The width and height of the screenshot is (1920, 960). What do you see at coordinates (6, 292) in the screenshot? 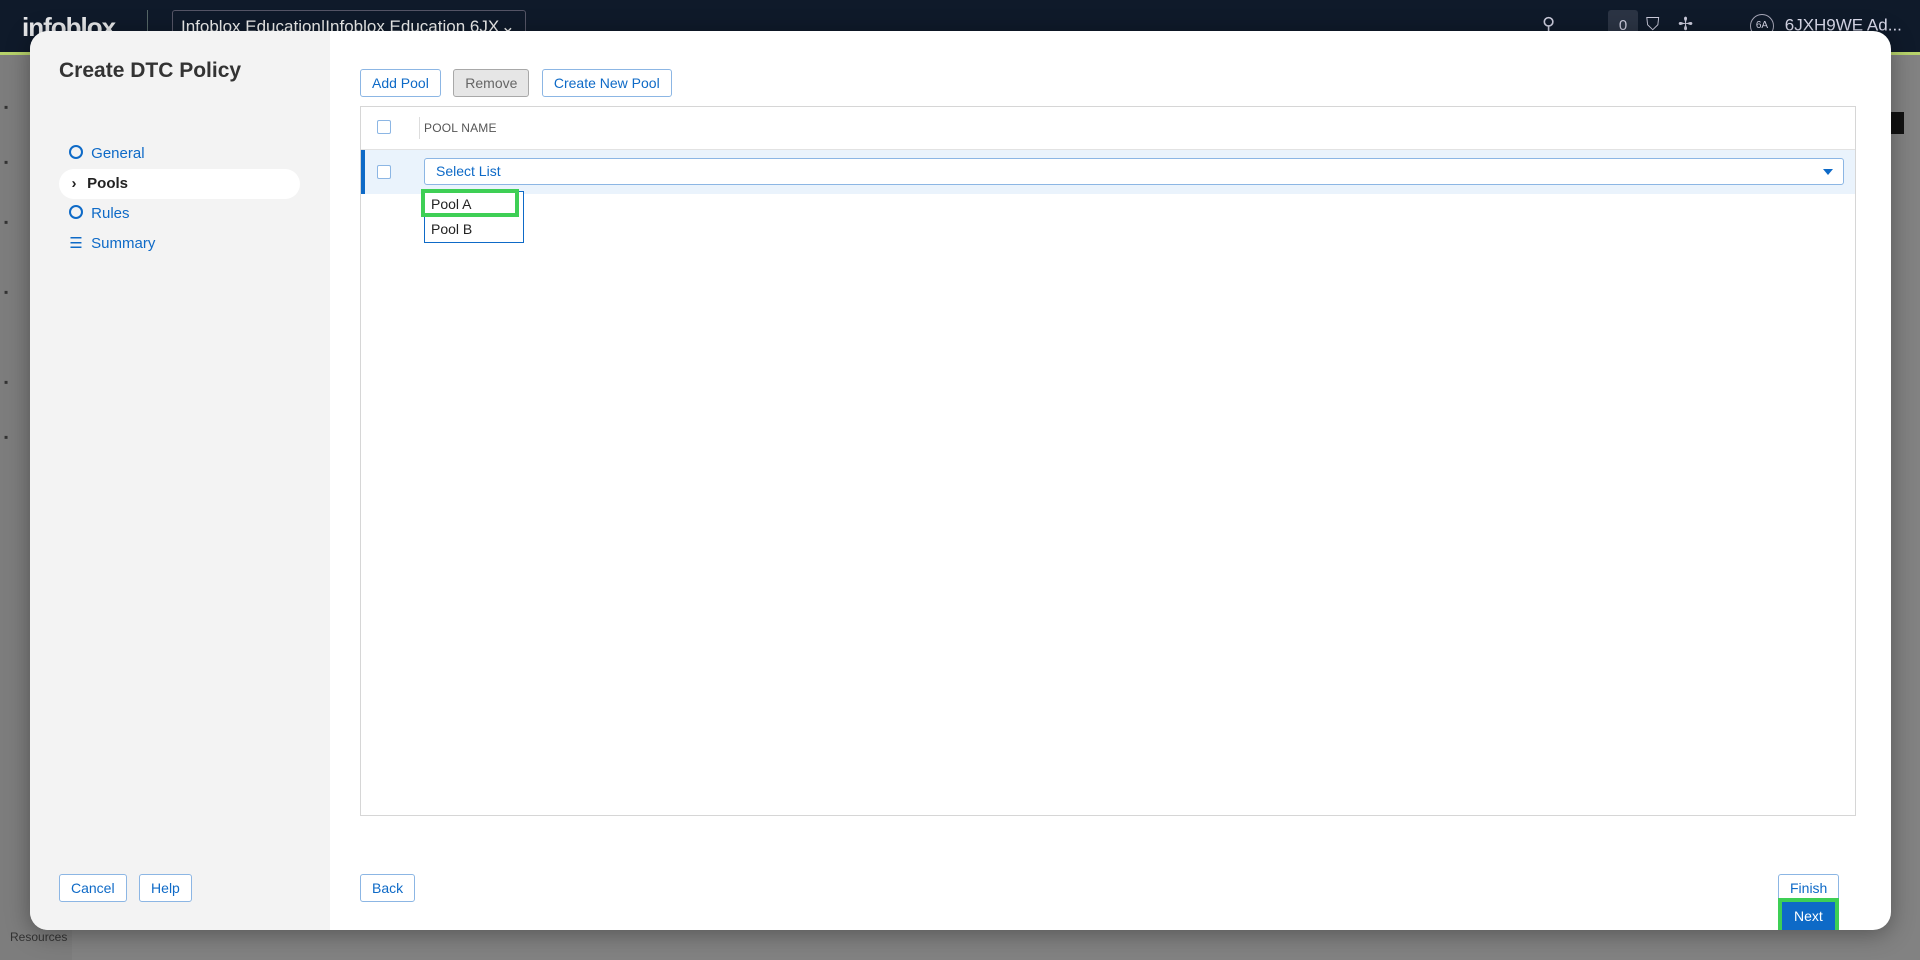
I see `nav-analytics-icon: ▪` at bounding box center [6, 292].